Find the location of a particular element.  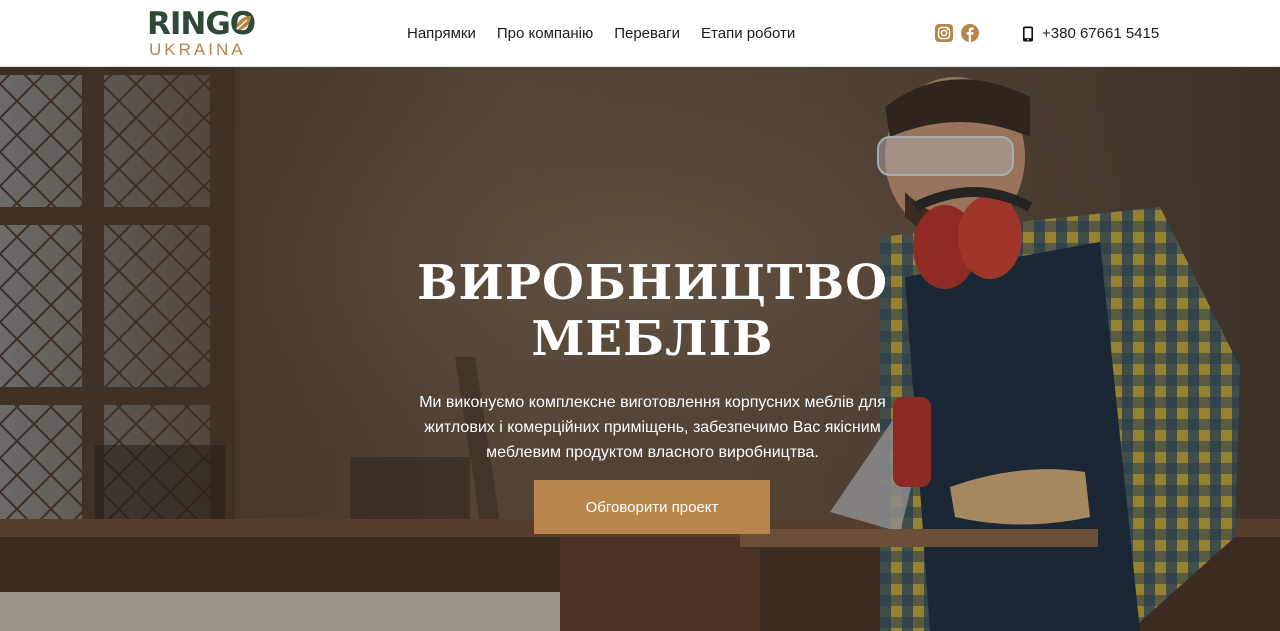

phone-link: +380 67661 5415 is located at coordinates (1090, 34).